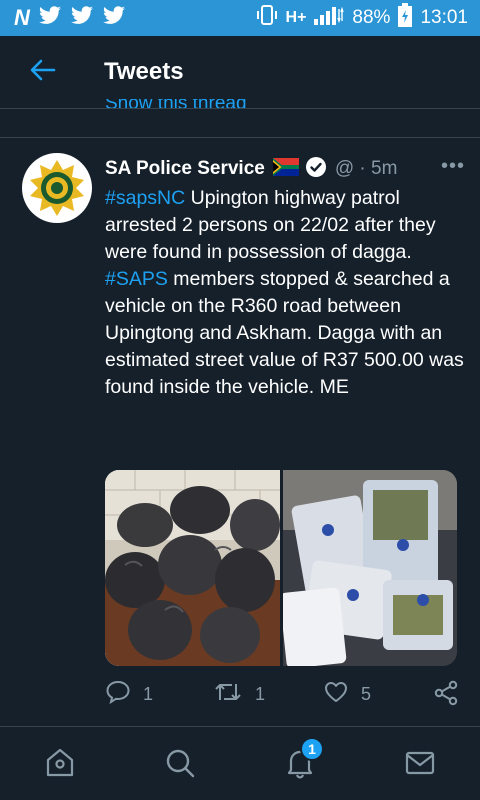  What do you see at coordinates (240, 763) in the screenshot?
I see `bottom-navigation: 1` at bounding box center [240, 763].